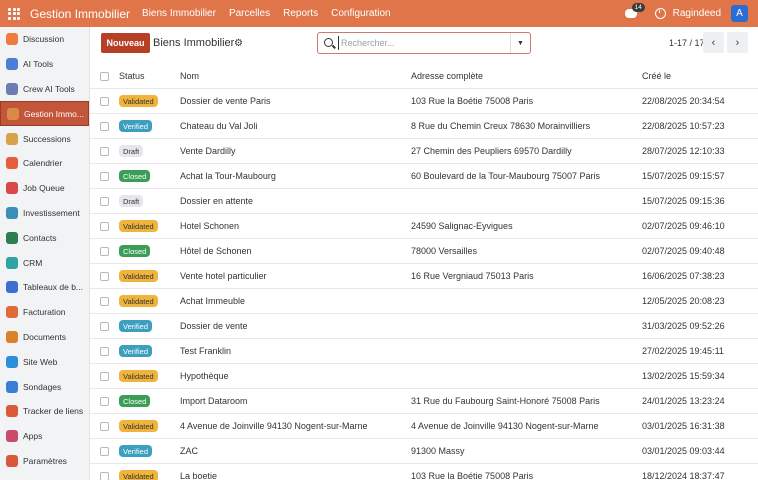  What do you see at coordinates (44, 138) in the screenshot?
I see `sidebar-item: Successions` at bounding box center [44, 138].